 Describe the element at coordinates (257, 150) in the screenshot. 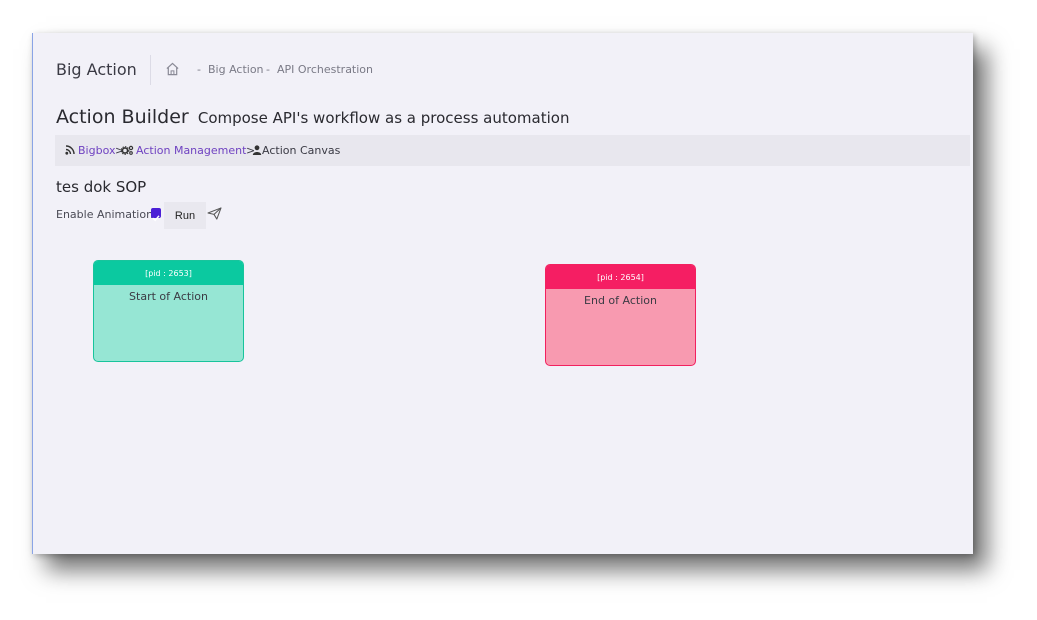

I see `user-icon` at that location.